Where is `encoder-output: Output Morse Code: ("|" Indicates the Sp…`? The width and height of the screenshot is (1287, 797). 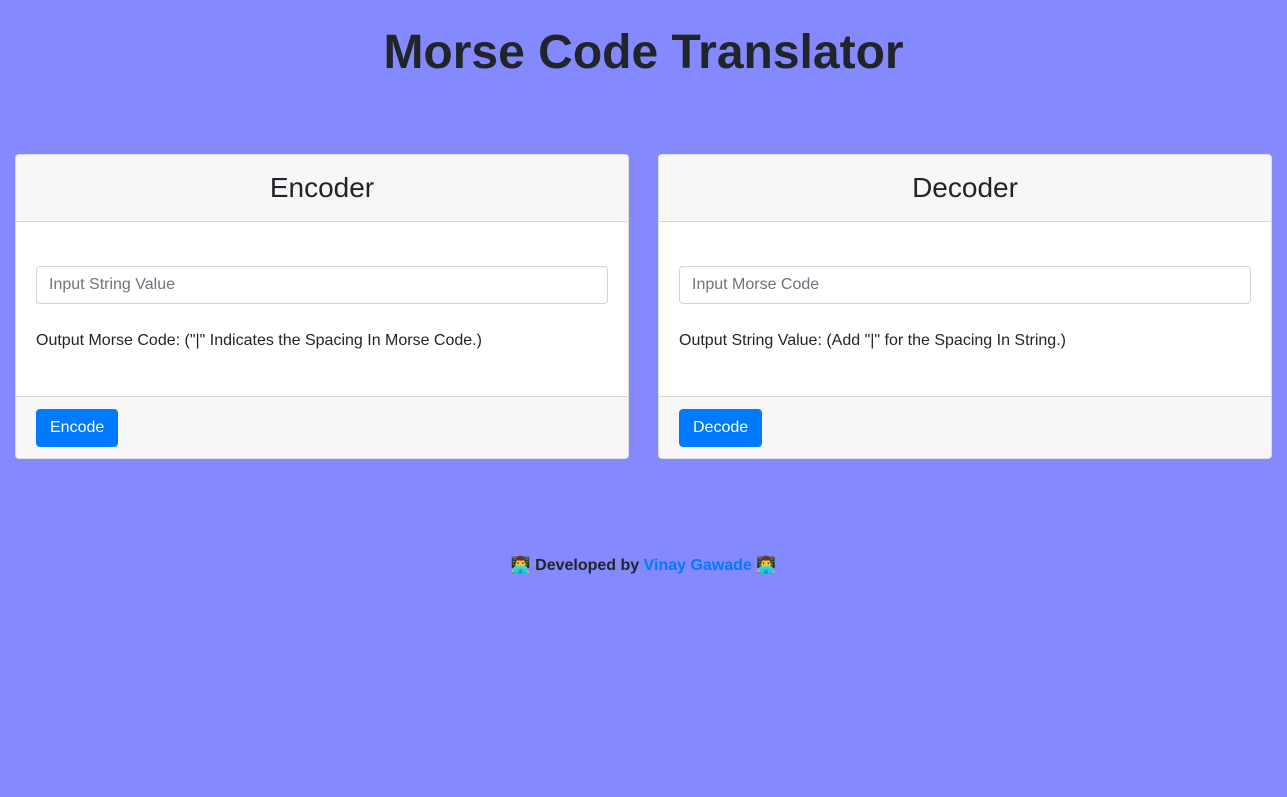 encoder-output: Output Morse Code: ("|" Indicates the Sp… is located at coordinates (259, 340).